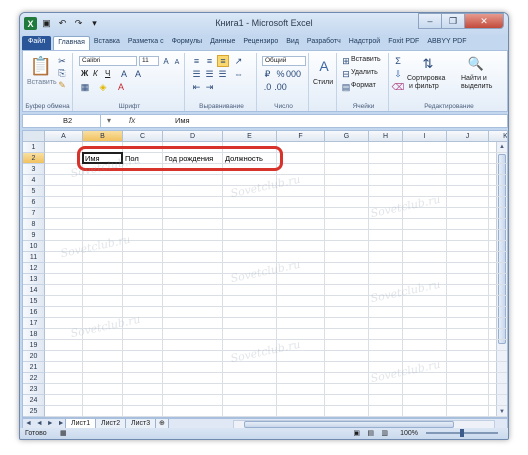 The image size is (528, 455). I want to click on italic-button: К, so click(95, 73).